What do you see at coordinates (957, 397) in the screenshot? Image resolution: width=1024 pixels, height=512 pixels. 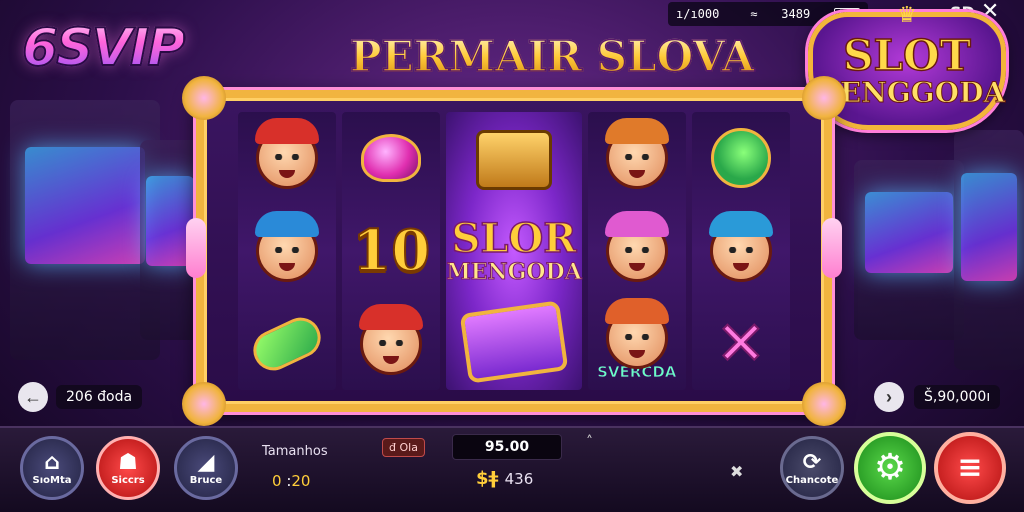 I see `right-balance-label: Š,90,000ı` at bounding box center [957, 397].